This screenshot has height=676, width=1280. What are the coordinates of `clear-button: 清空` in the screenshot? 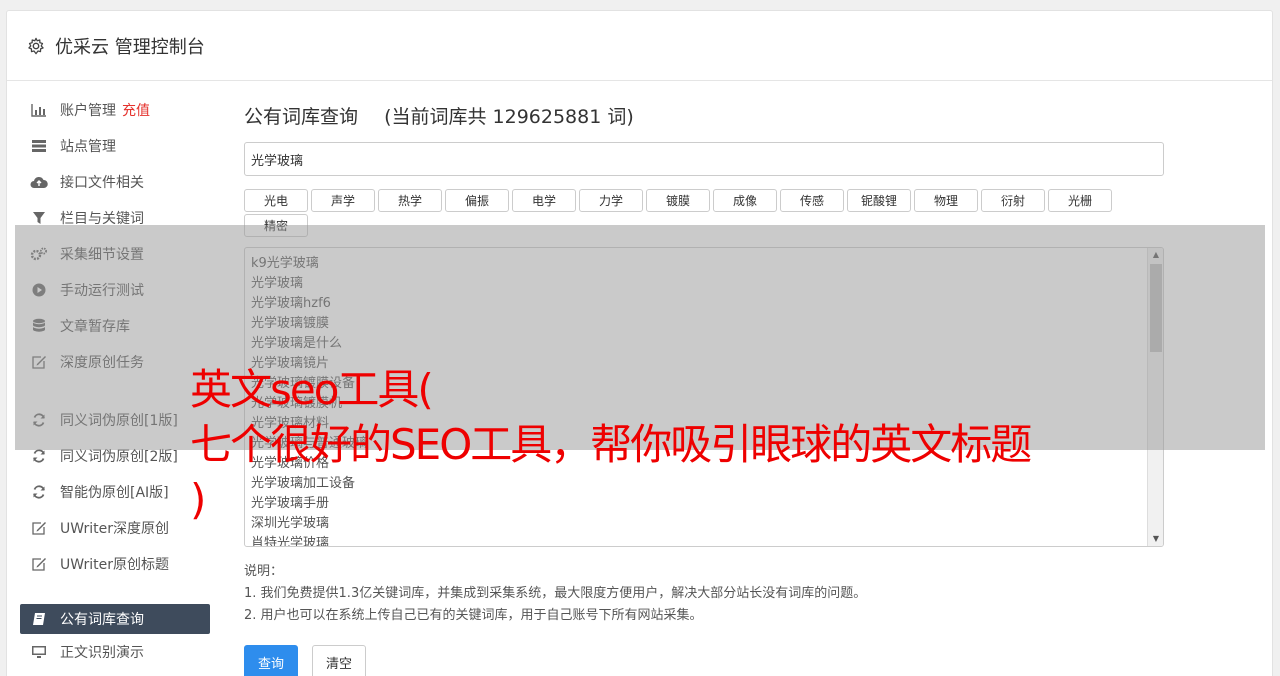 It's located at (339, 660).